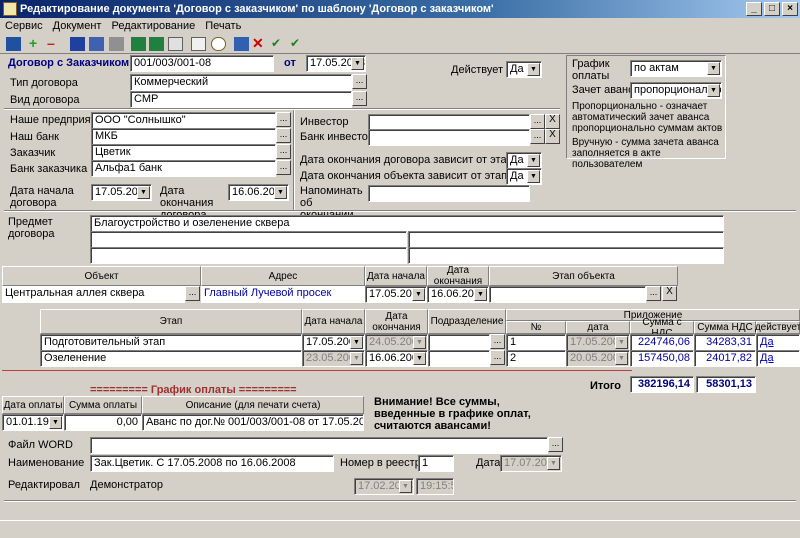 The image size is (800, 538). Describe the element at coordinates (103, 422) in the screenshot. I see `schedule-sum-cell: 0,00` at that location.